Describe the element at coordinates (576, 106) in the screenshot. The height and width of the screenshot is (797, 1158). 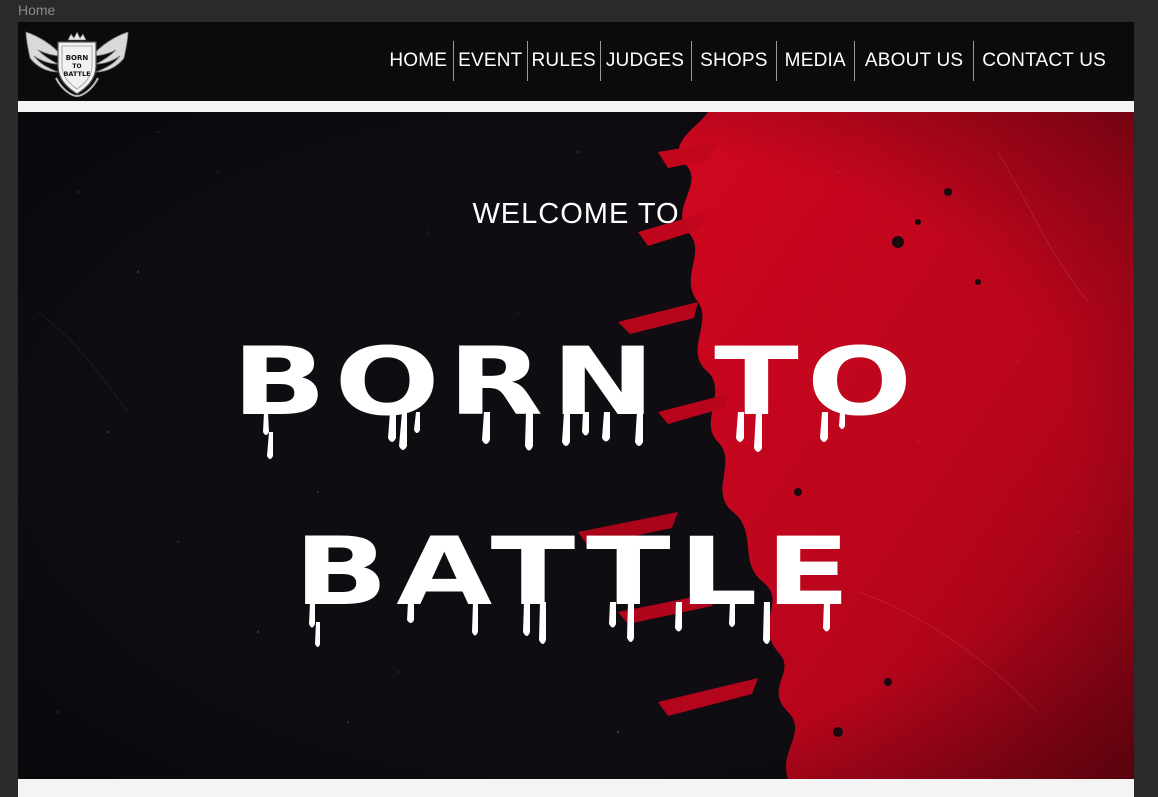
I see `header-divider` at that location.